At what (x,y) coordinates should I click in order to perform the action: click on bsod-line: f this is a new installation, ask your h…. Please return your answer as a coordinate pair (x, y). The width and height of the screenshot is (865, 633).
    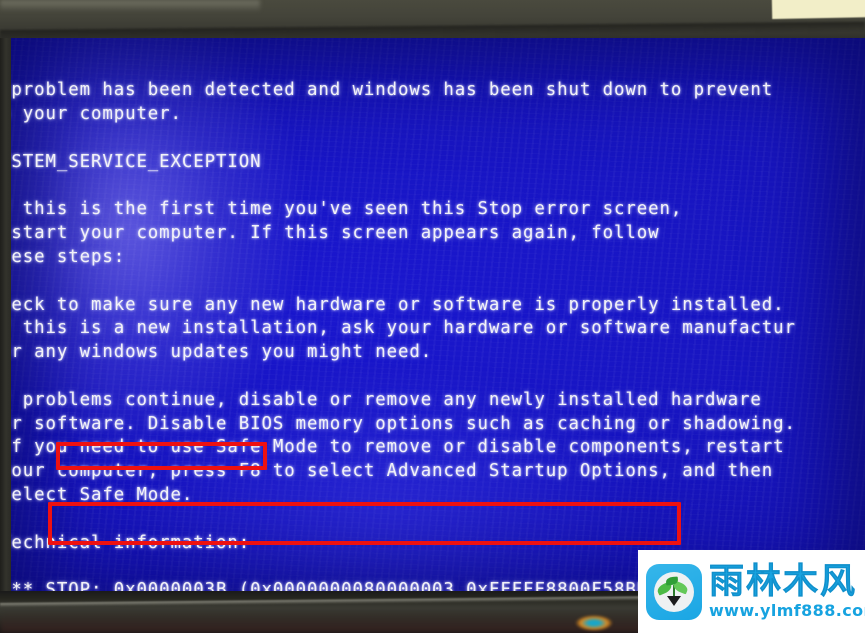
    Looking at the image, I should click on (402, 328).